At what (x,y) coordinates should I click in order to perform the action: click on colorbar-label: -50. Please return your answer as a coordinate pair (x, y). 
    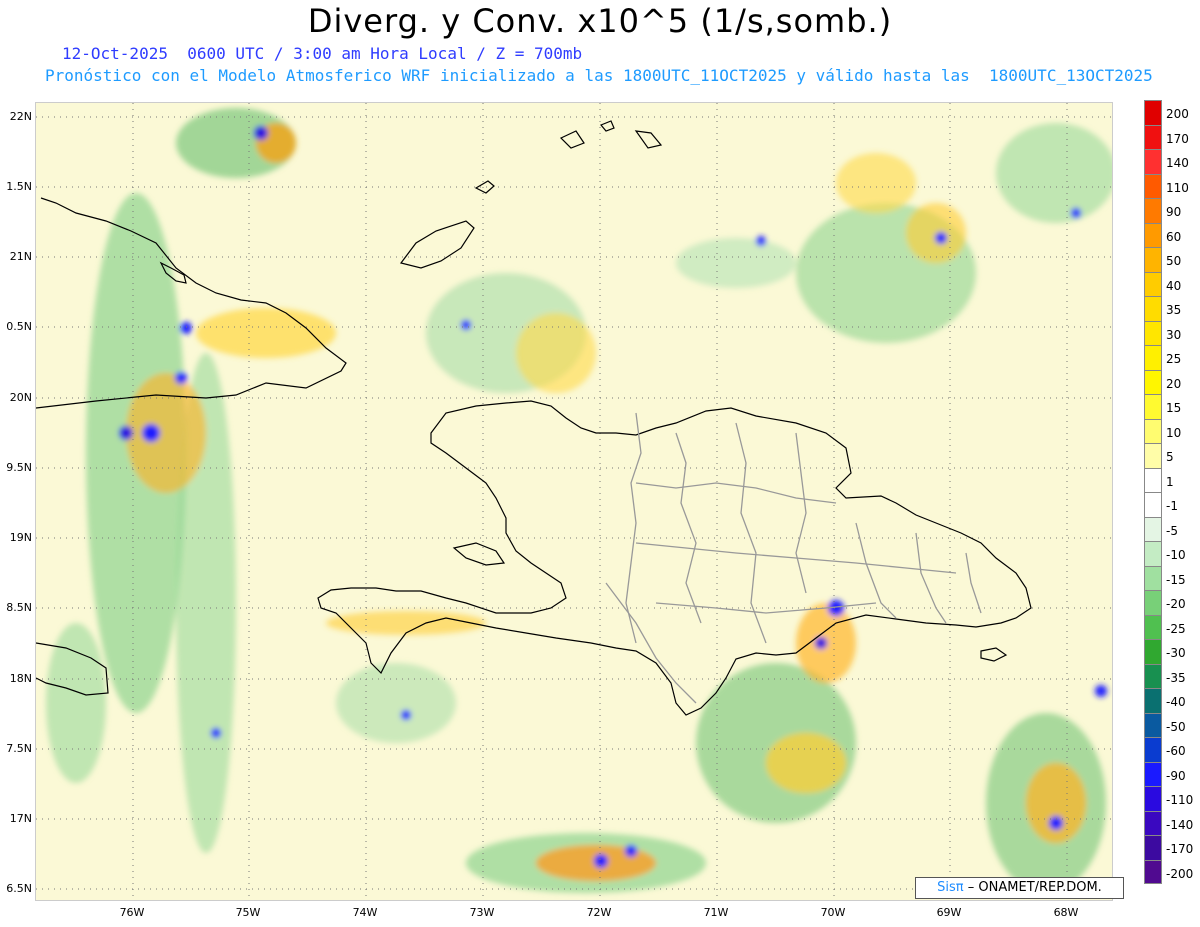
    Looking at the image, I should click on (1176, 726).